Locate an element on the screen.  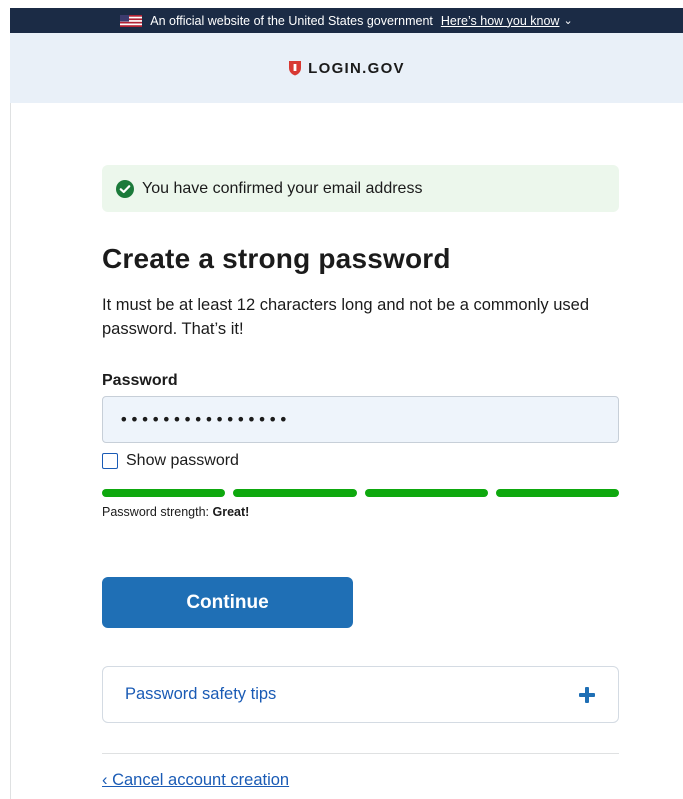
page-title: Create a strong password is located at coordinates (276, 258).